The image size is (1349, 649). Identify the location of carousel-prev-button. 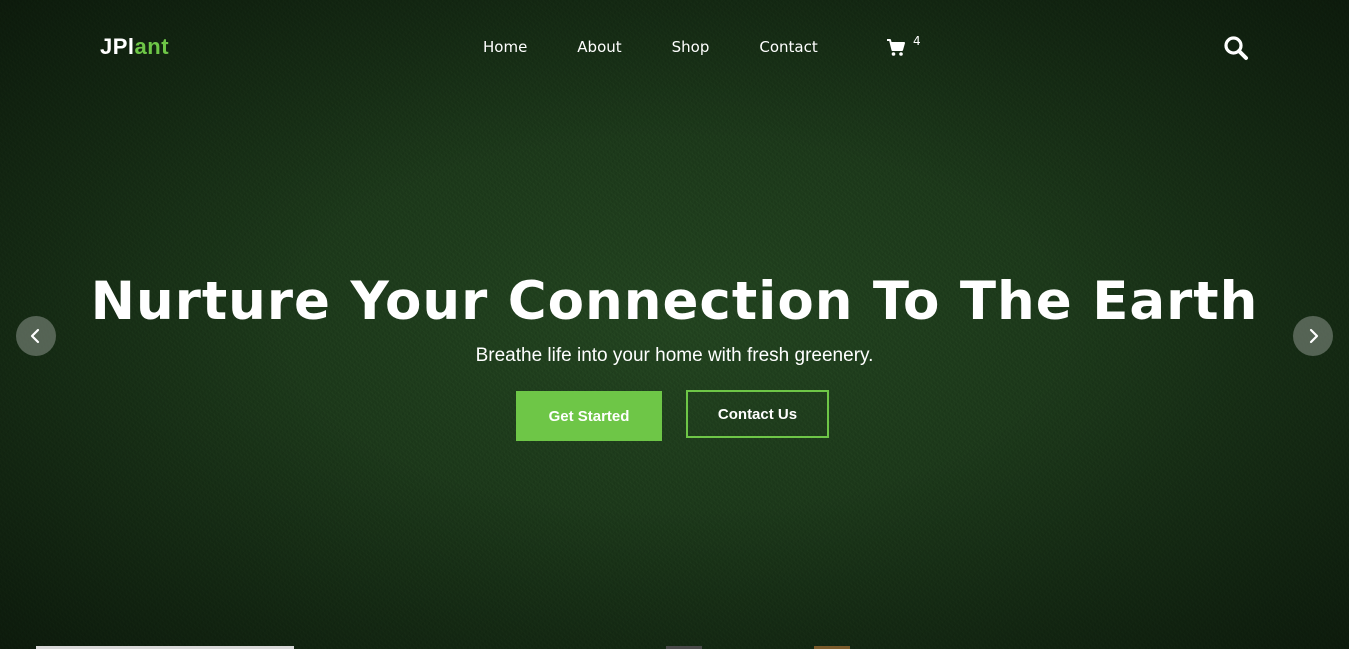
(36, 336).